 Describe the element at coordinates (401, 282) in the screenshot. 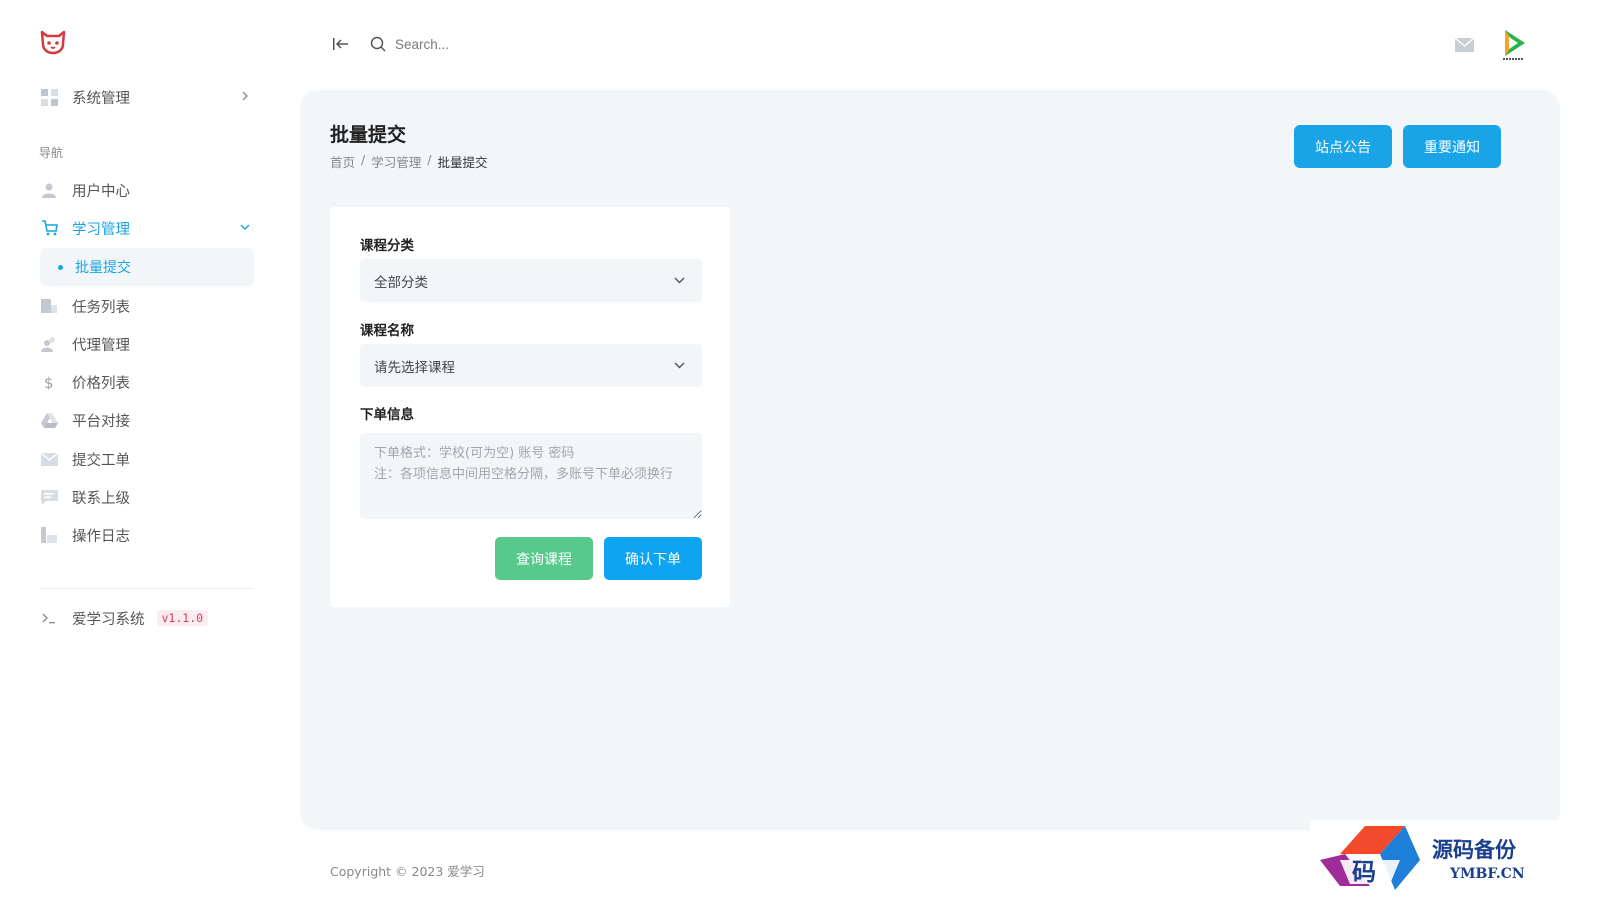

I see `category-select-value: 全部分类` at that location.